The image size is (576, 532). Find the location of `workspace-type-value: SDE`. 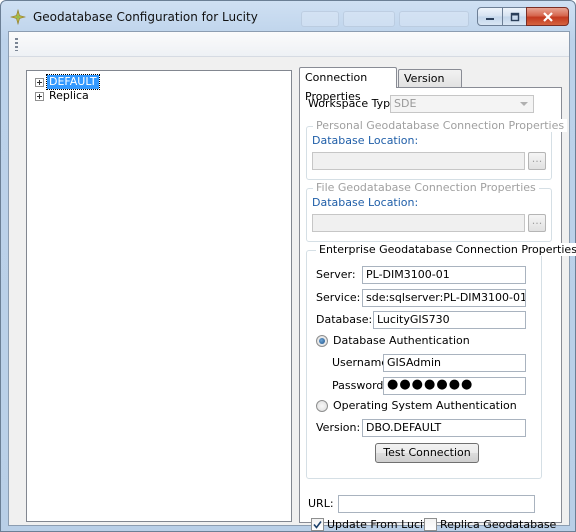

workspace-type-value: SDE is located at coordinates (405, 103).